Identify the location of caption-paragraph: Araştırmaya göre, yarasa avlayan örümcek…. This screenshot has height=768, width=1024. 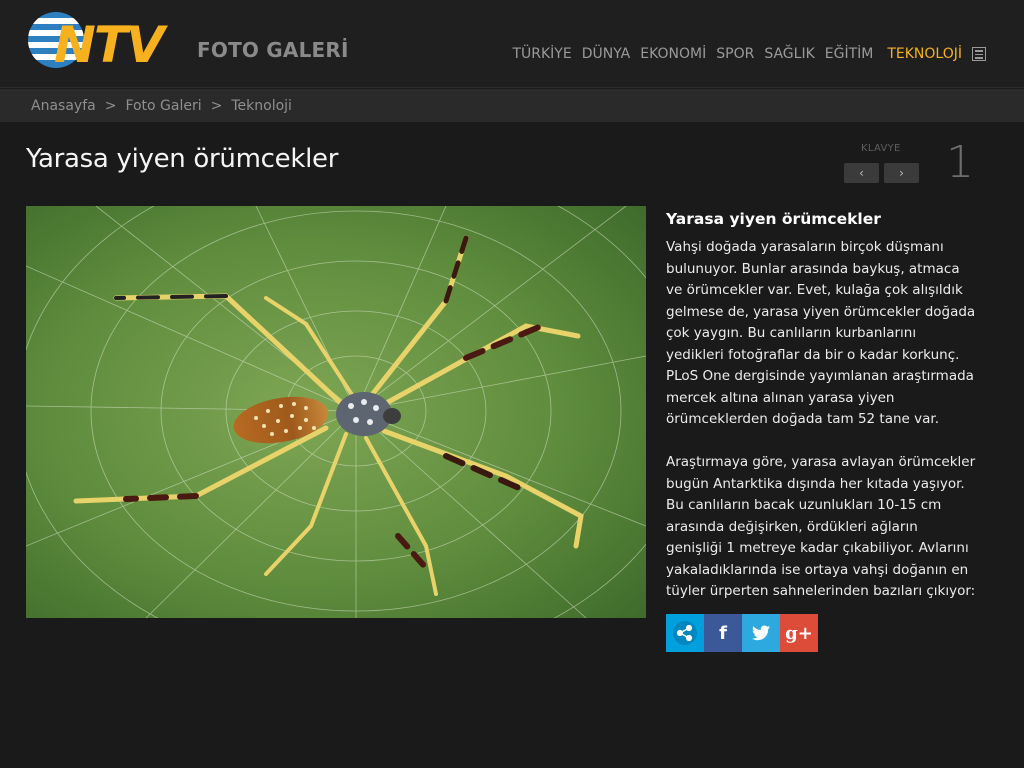
(821, 526).